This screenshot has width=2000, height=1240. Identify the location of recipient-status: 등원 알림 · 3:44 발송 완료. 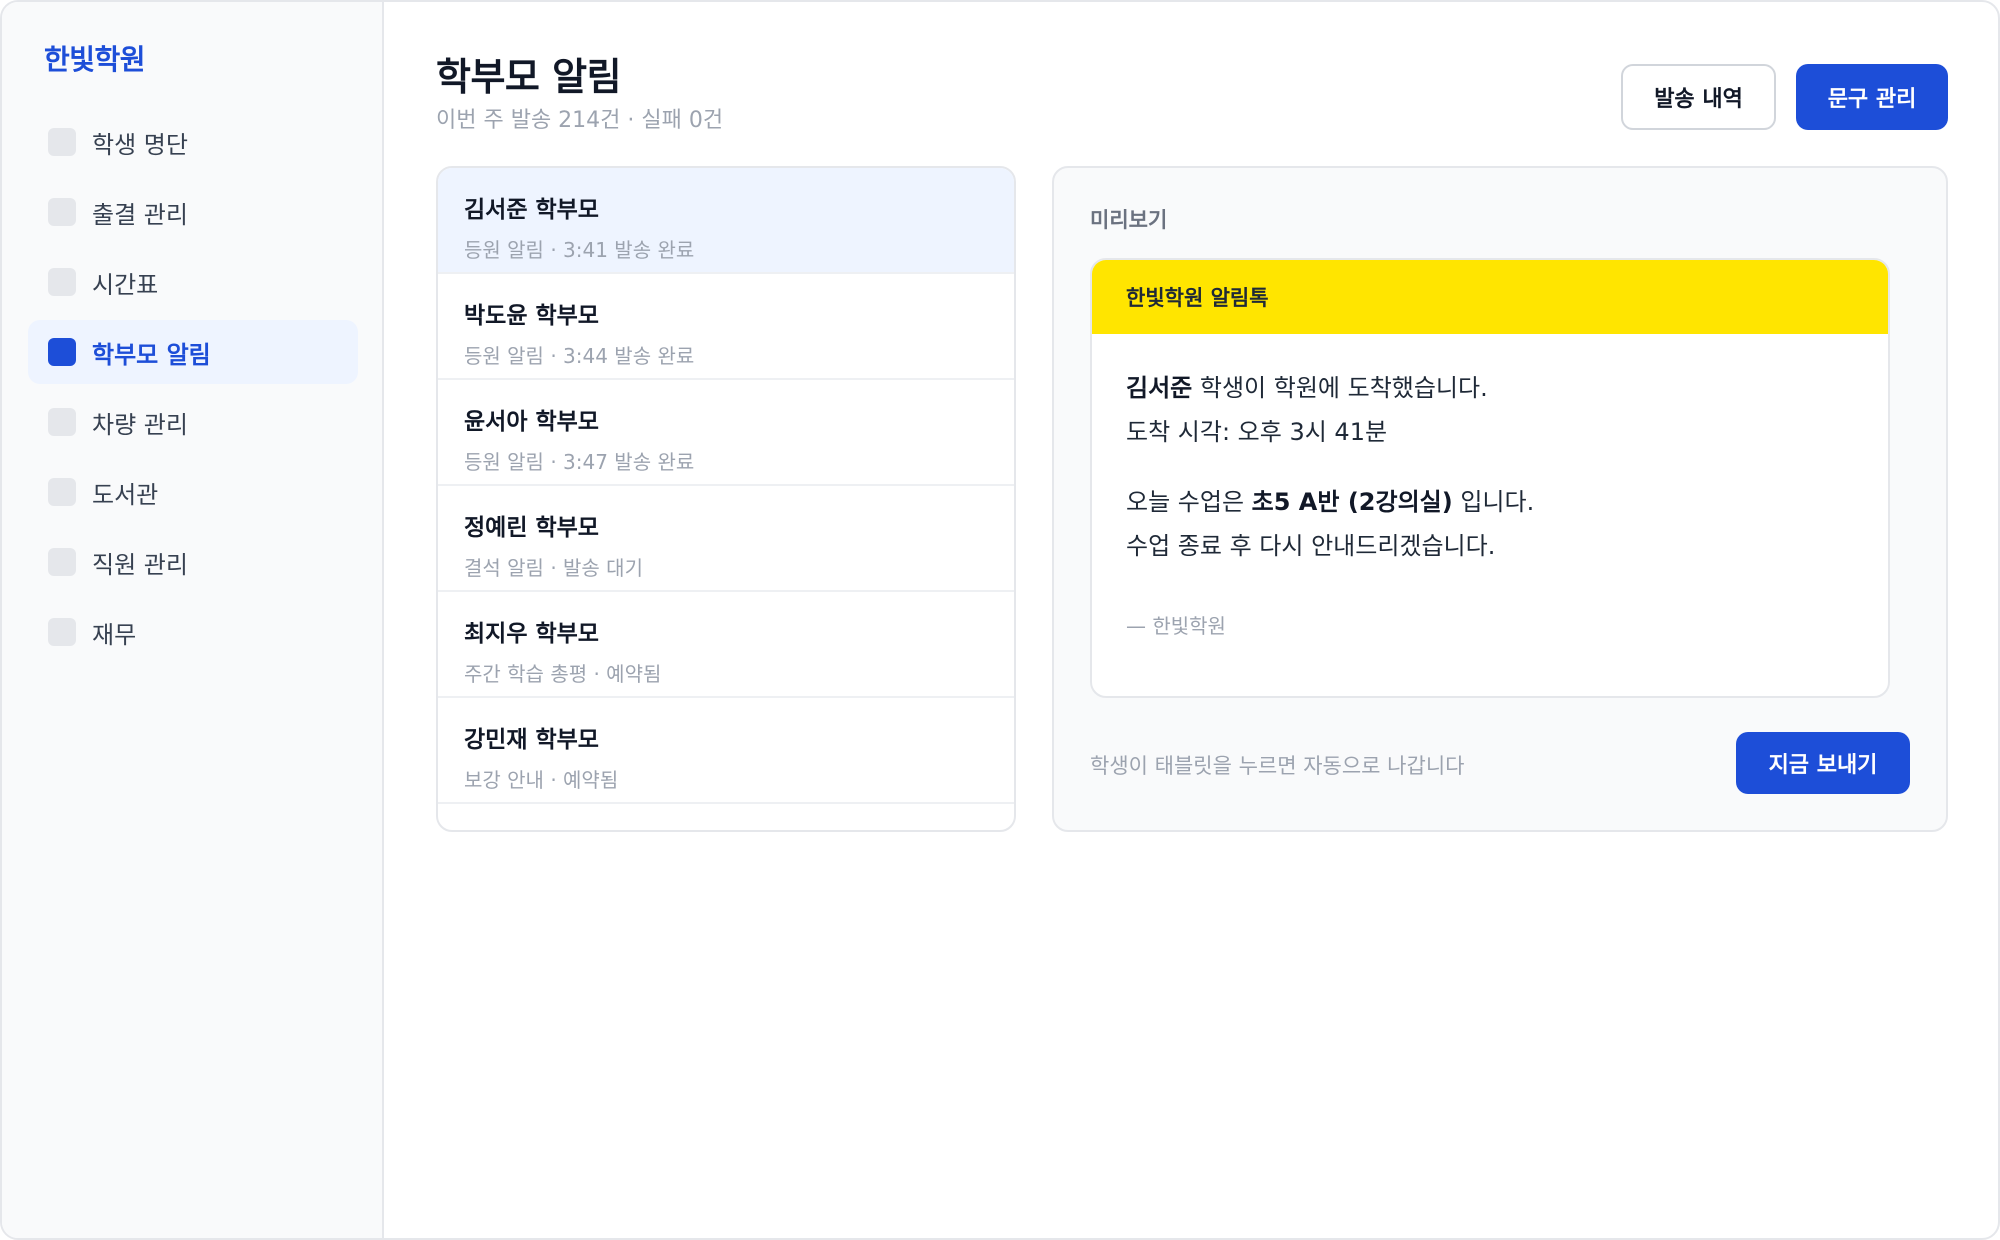
(579, 356).